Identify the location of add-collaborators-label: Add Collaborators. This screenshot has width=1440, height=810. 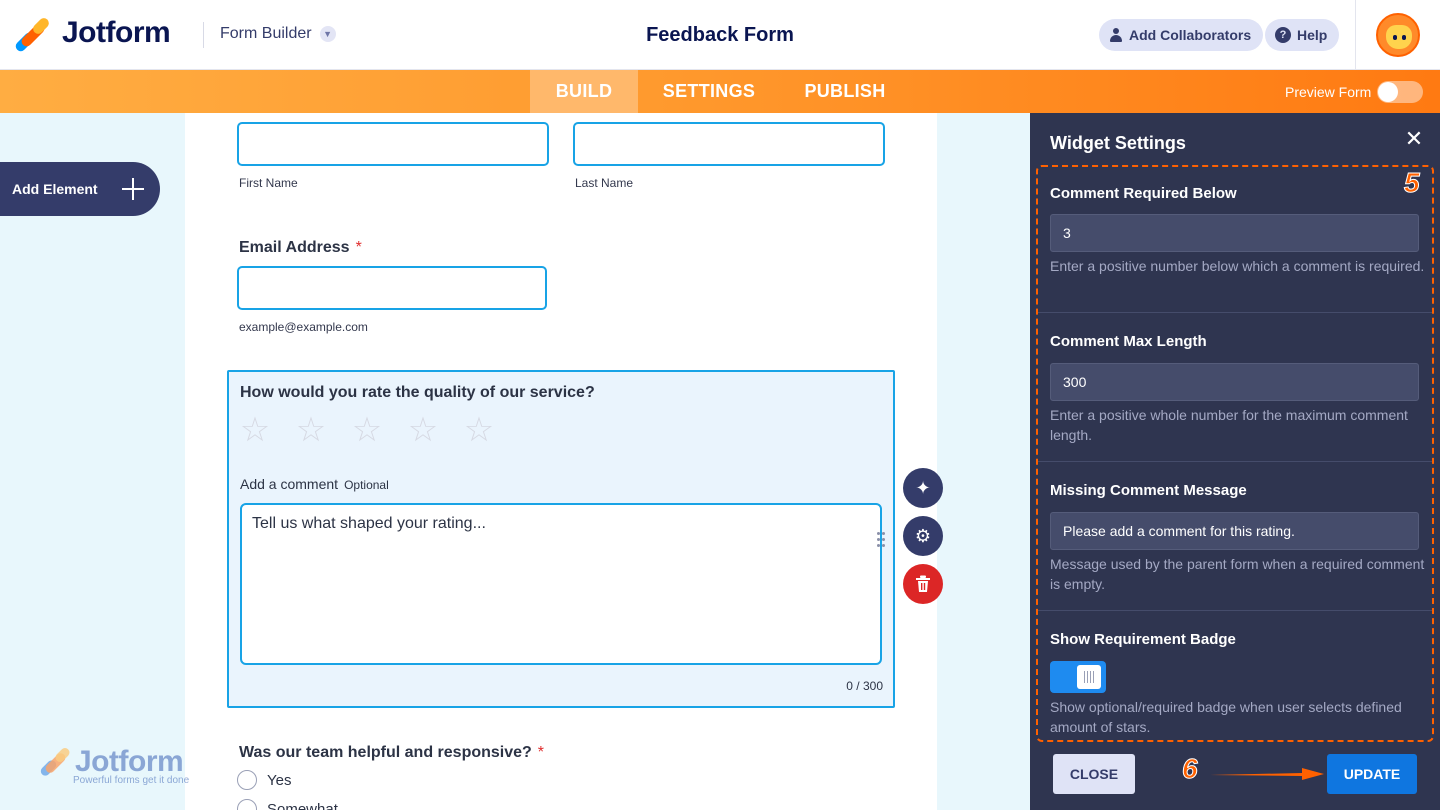
(1190, 35).